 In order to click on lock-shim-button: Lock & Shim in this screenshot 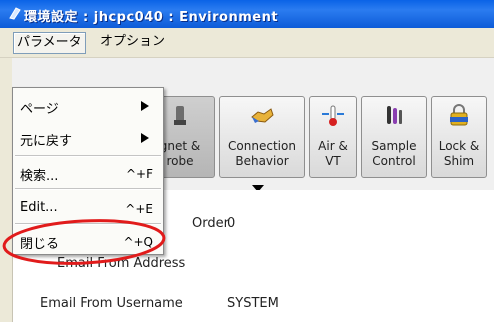, I will do `click(459, 137)`.